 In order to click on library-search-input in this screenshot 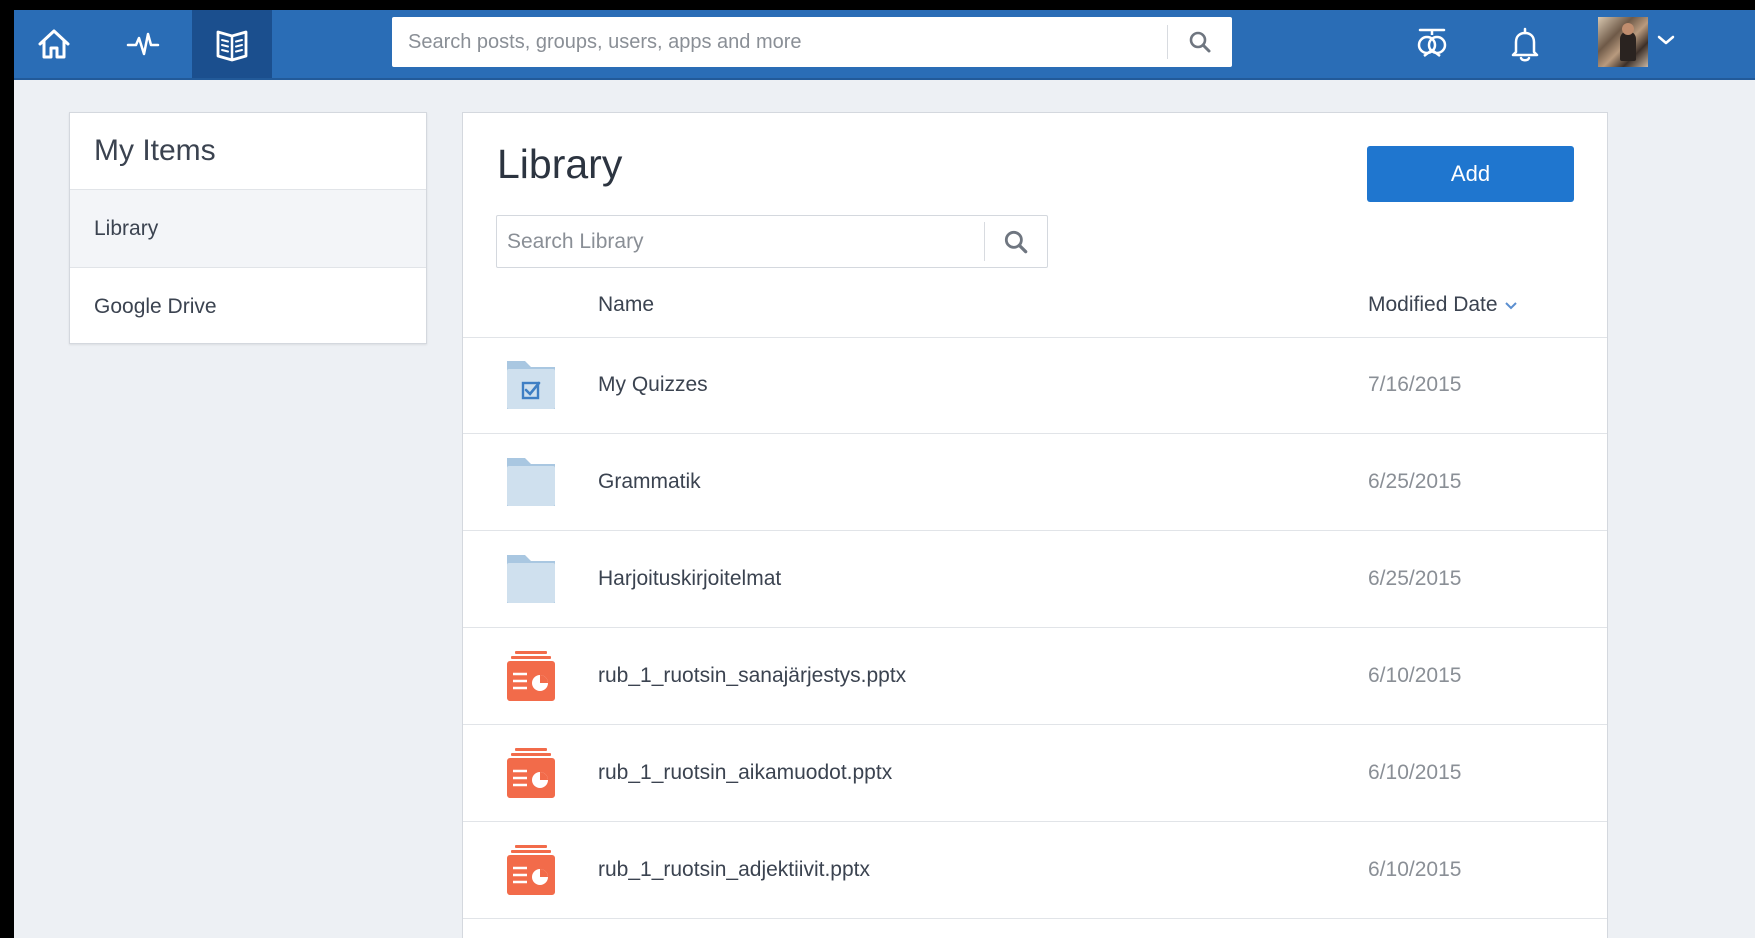, I will do `click(742, 241)`.